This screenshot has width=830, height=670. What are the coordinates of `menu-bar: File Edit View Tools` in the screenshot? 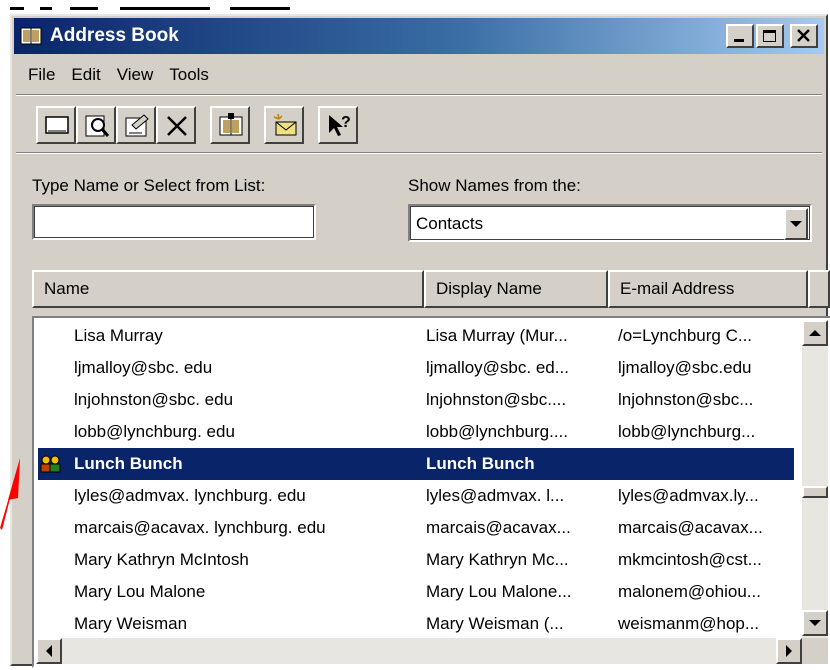 It's located at (118, 75).